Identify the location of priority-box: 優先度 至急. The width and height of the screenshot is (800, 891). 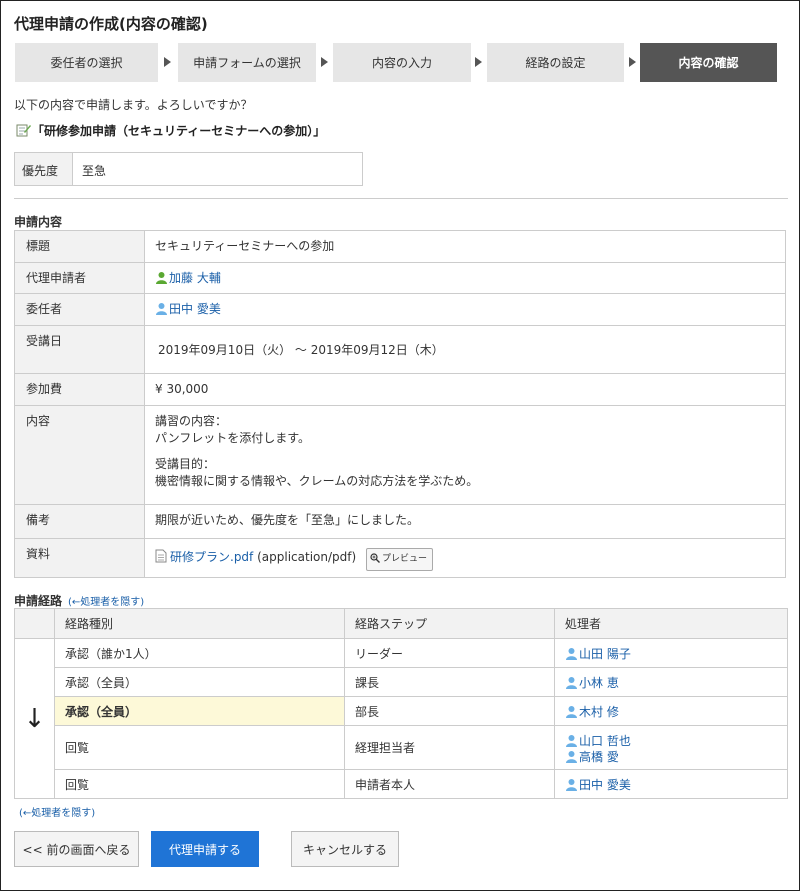
(188, 169).